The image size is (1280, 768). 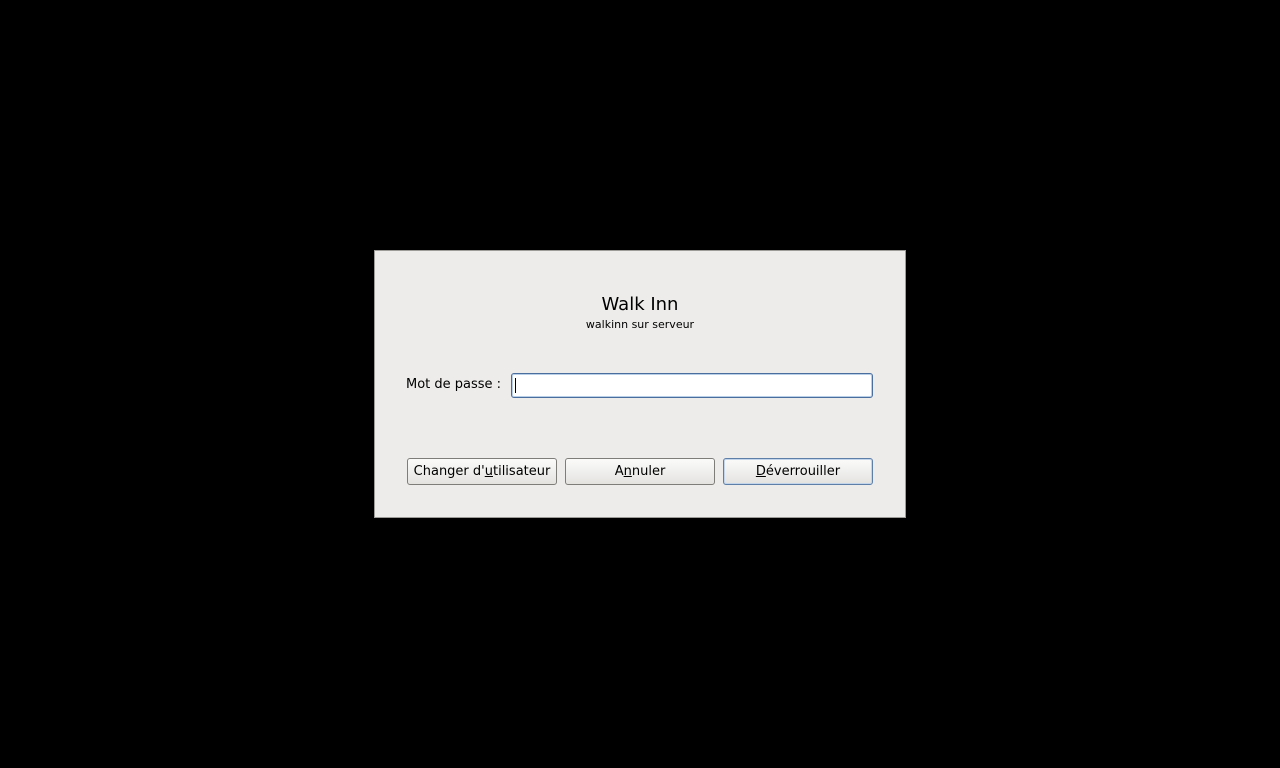 I want to click on dialog-title: Walk Inn, so click(x=640, y=304).